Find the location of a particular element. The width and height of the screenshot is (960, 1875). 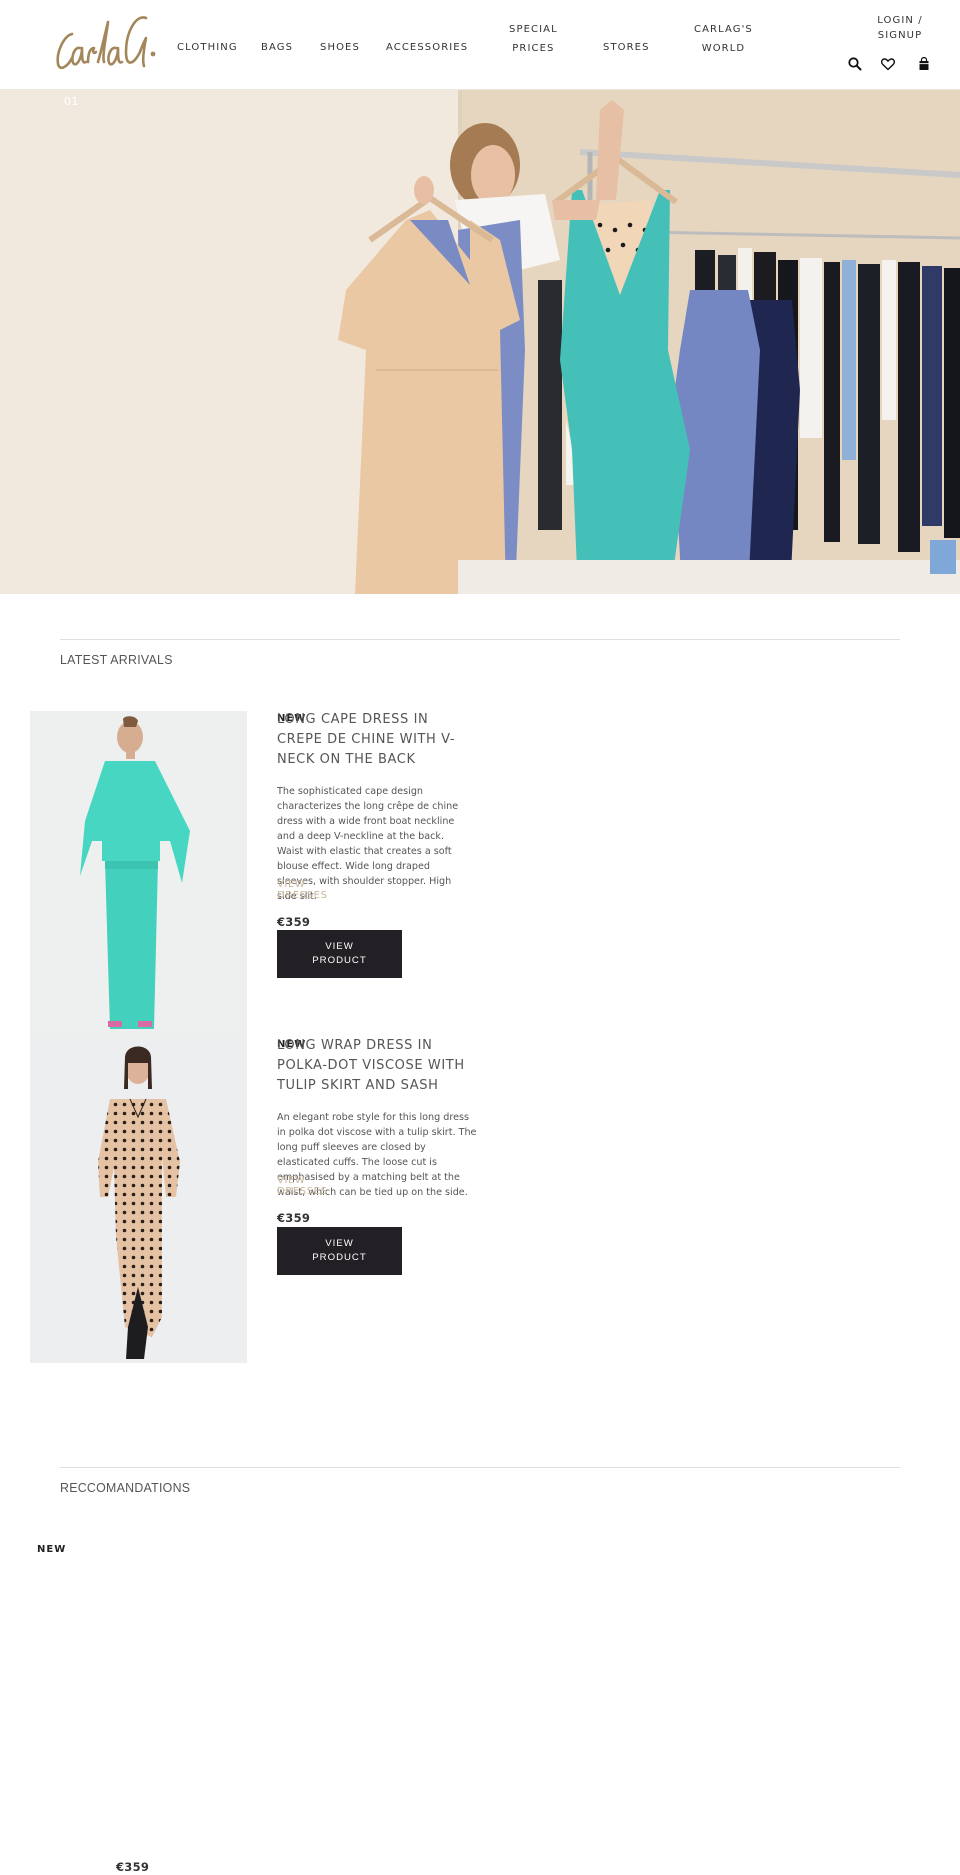

nav-clothing: CLOTHING is located at coordinates (207, 47).